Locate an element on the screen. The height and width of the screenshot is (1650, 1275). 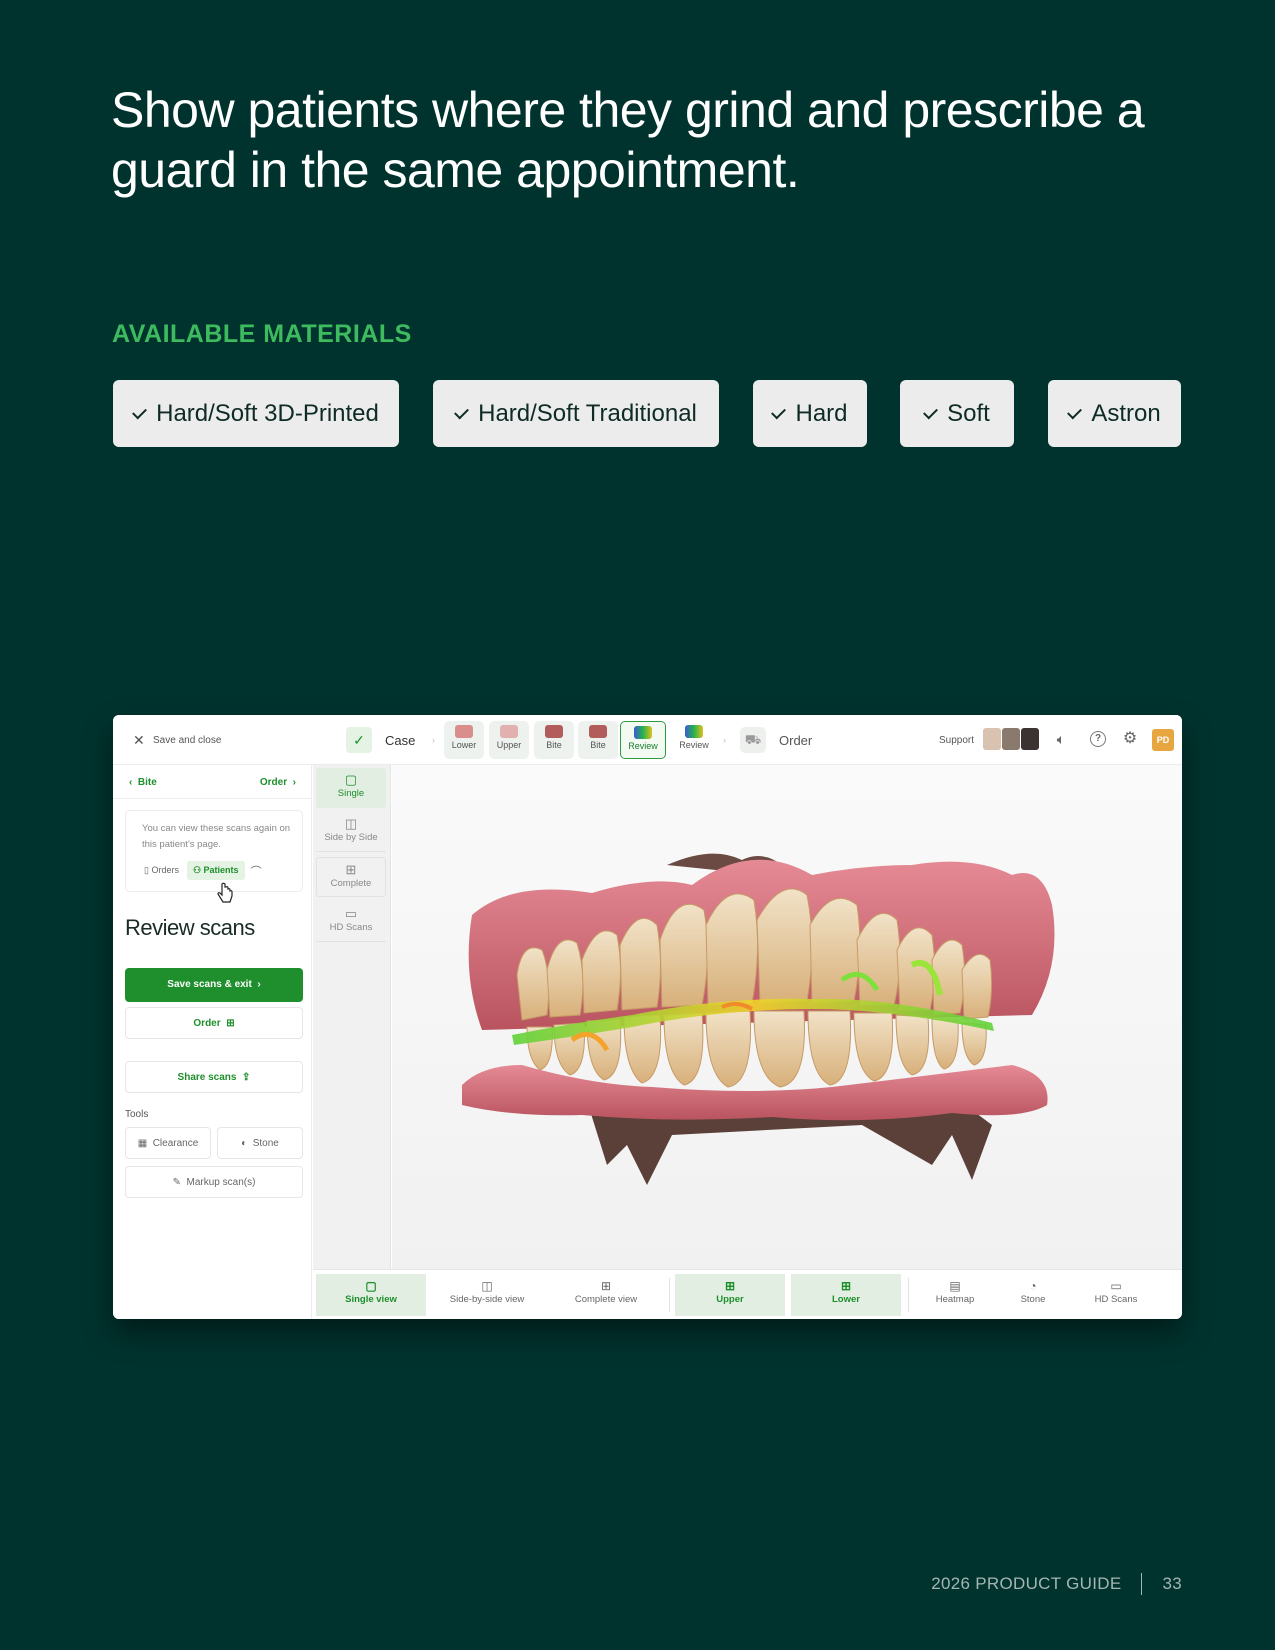
view-complete: ⊞ Complete is located at coordinates (351, 877).